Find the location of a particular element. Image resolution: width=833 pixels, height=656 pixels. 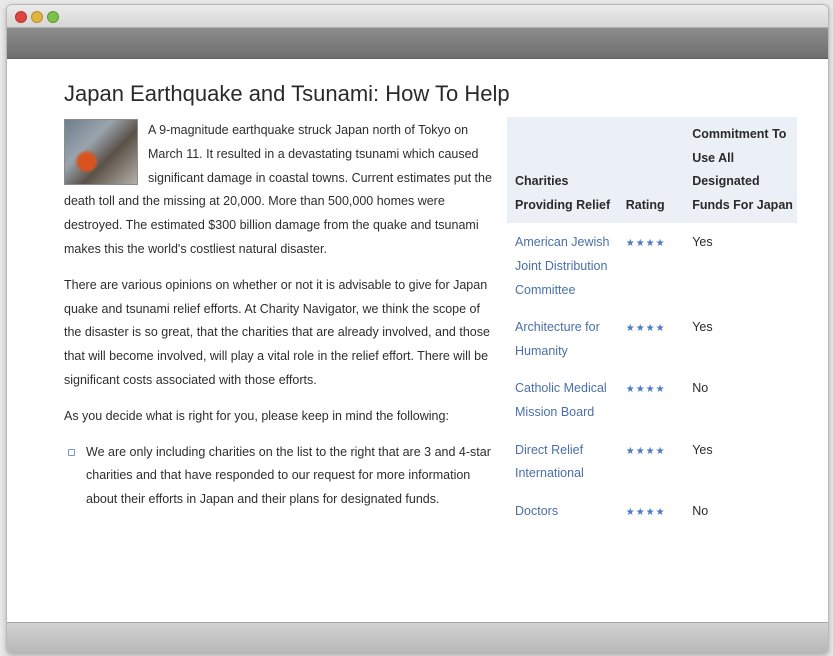

status-bar is located at coordinates (417, 637).